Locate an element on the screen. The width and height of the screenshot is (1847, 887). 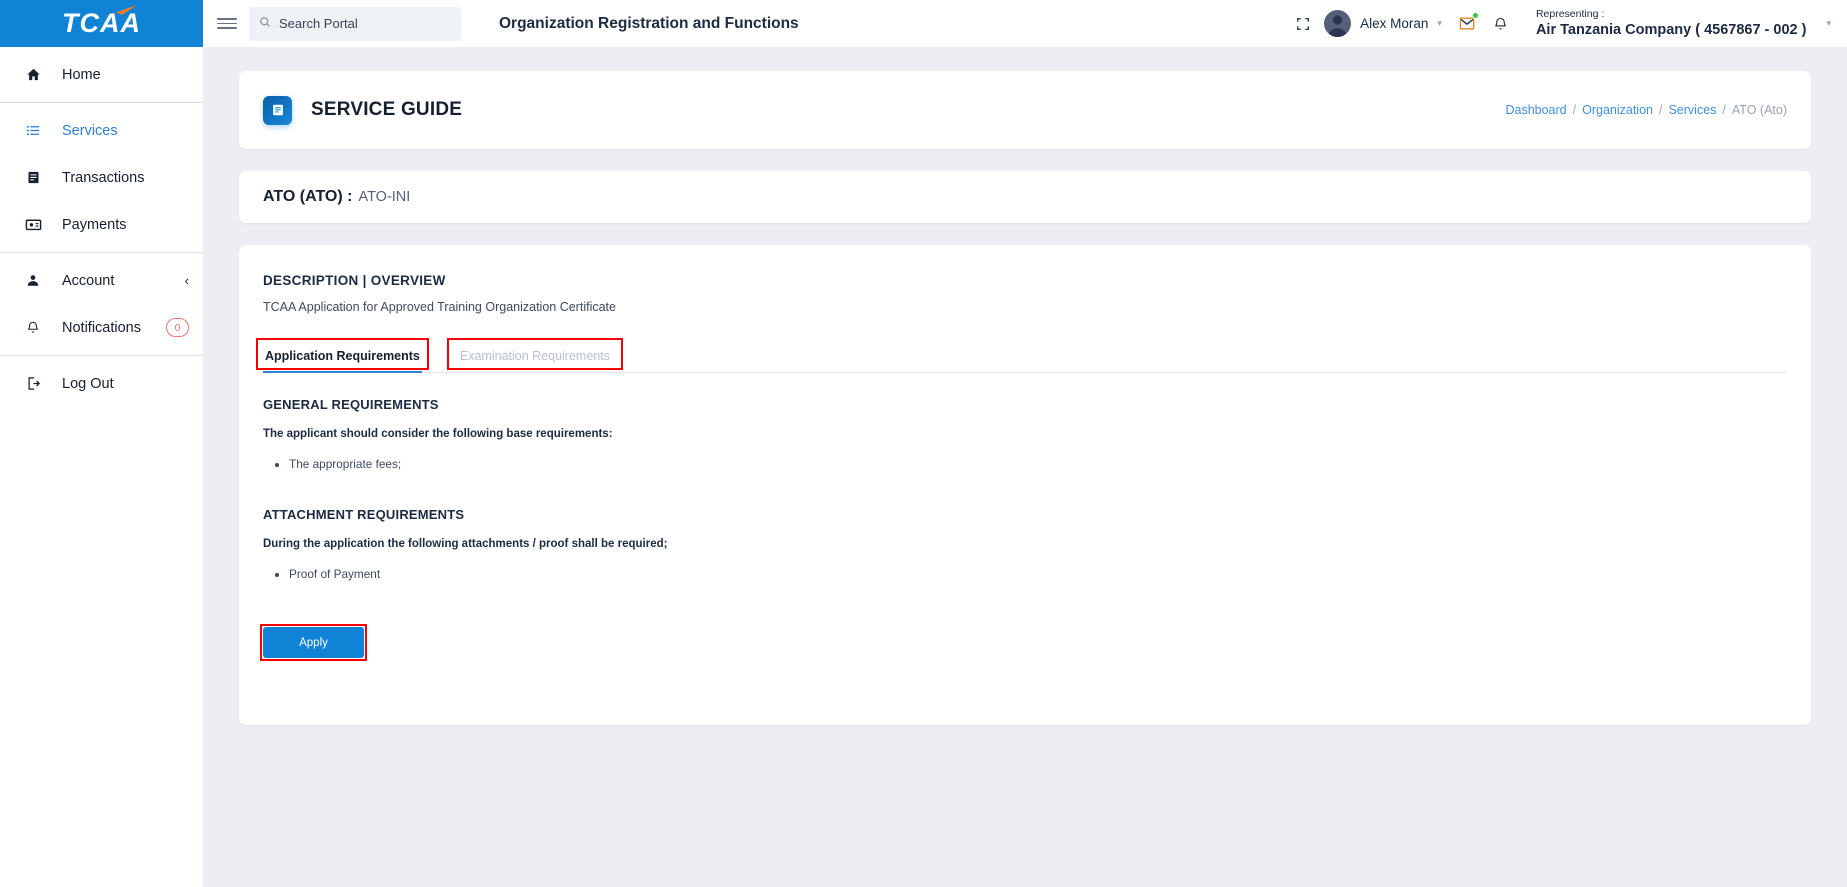
list-item: The appropriate fees; is located at coordinates (1038, 464).